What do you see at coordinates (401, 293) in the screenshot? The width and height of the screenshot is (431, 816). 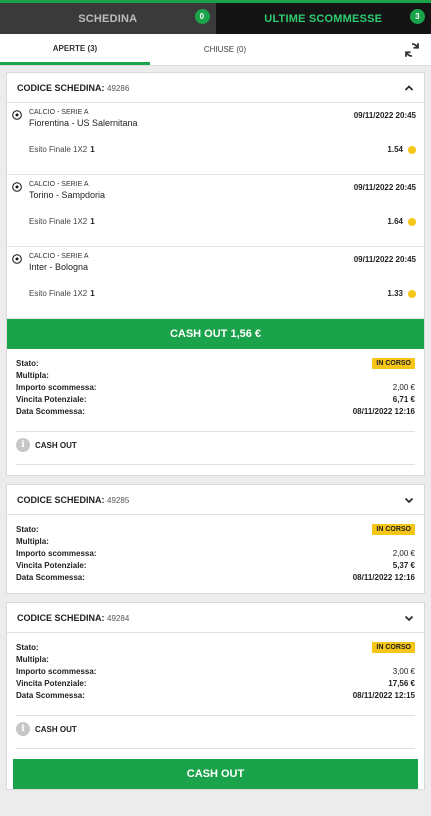 I see `event-odds: 1.33` at bounding box center [401, 293].